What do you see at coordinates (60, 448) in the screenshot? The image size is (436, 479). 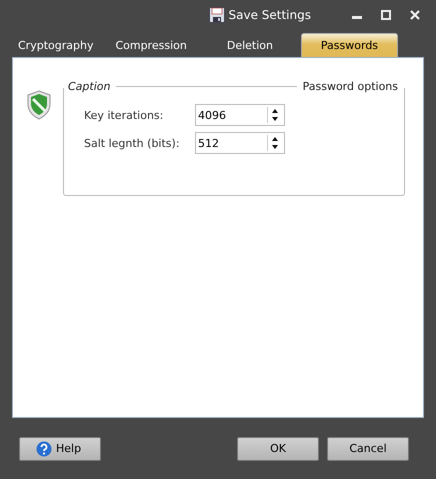 I see `help-button: Help` at bounding box center [60, 448].